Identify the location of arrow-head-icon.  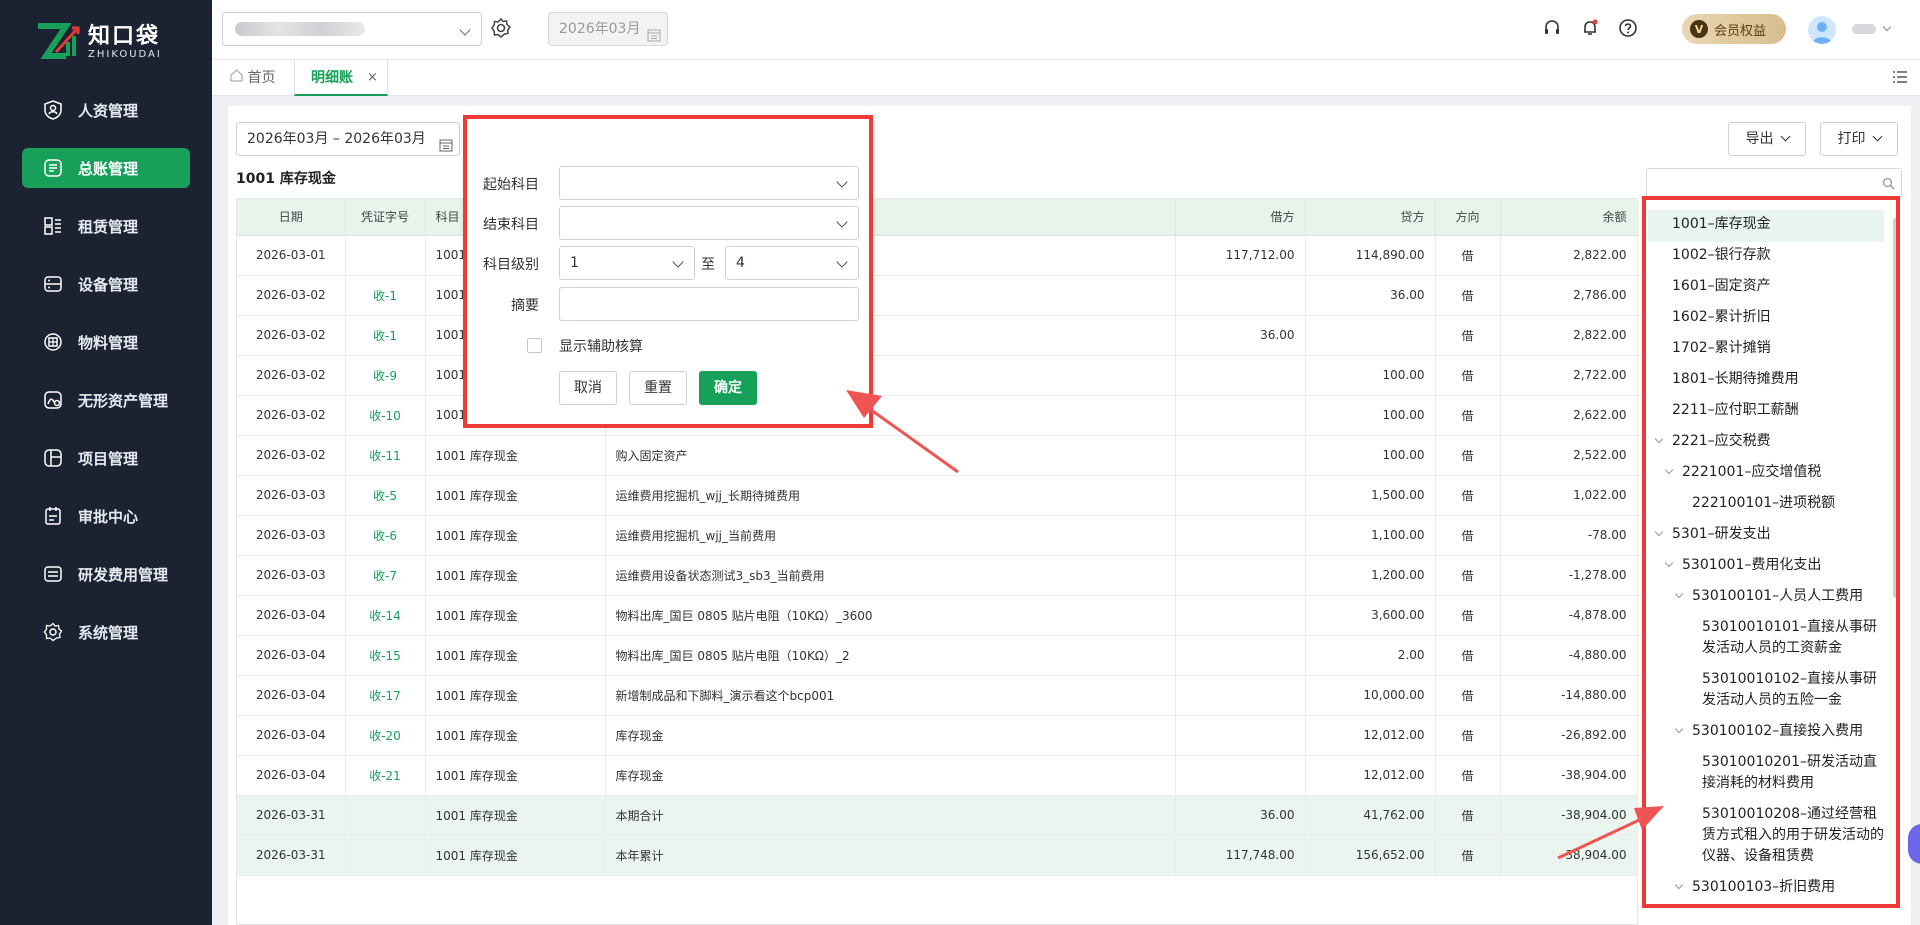
(1649, 818).